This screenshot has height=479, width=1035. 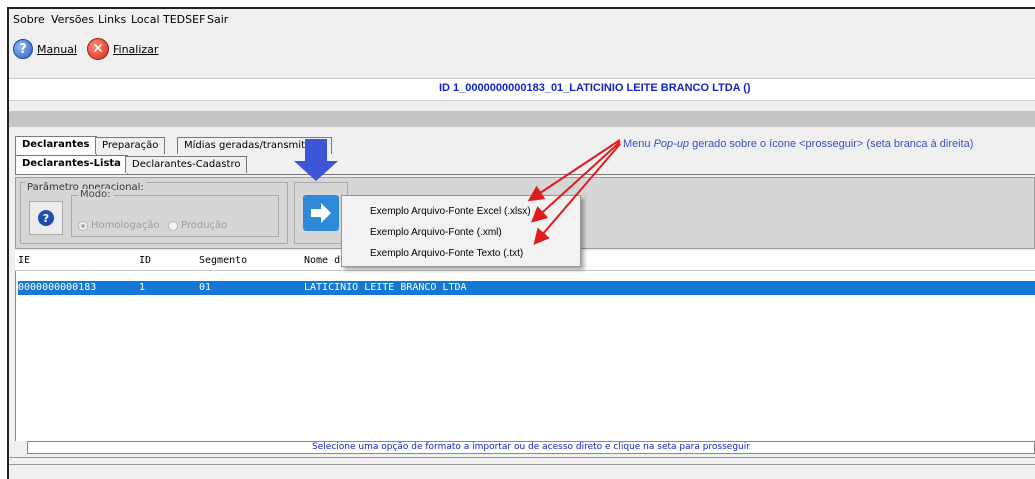 I want to click on red-arrow-excel, so click(x=574, y=170).